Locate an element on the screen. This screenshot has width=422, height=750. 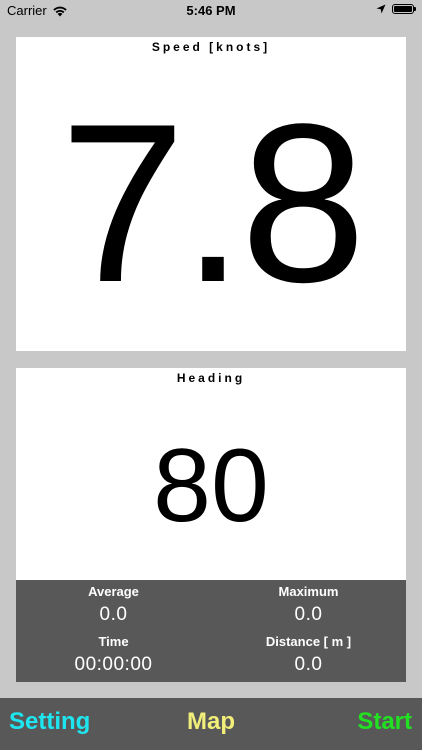
setting-button: Setting is located at coordinates (49, 722).